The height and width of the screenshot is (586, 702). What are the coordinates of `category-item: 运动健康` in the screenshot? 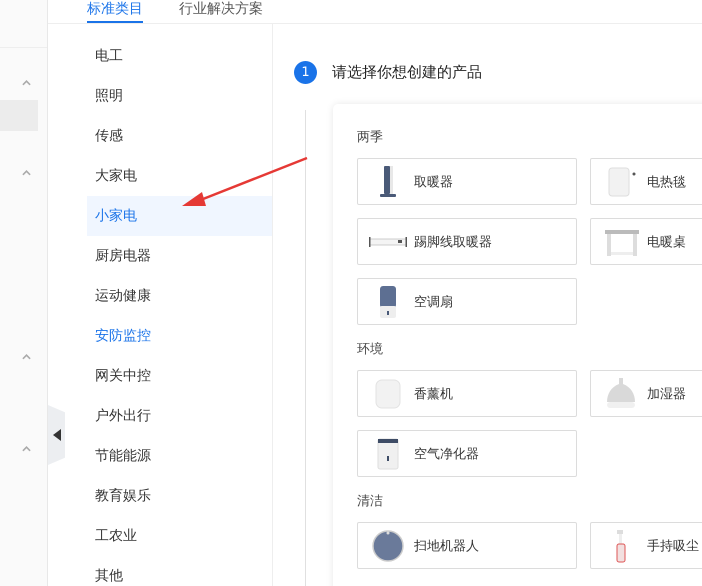 It's located at (123, 296).